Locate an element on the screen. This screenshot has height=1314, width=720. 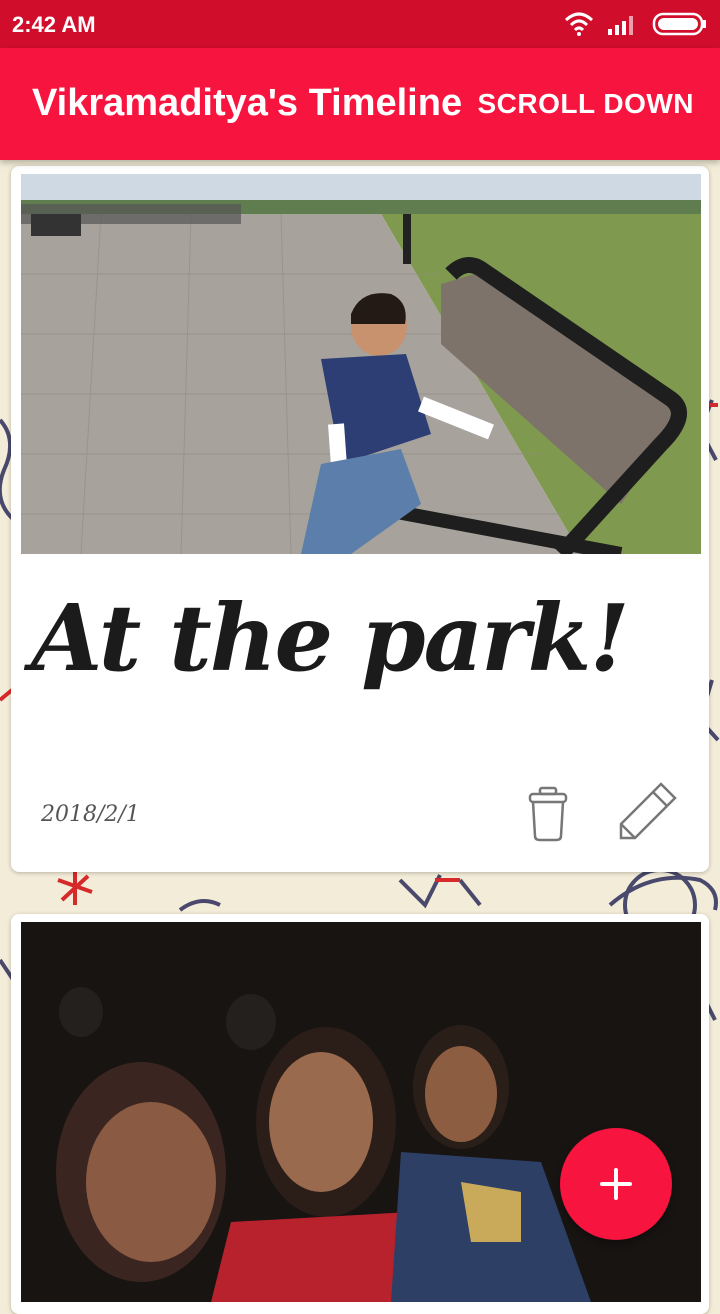
plus-icon is located at coordinates (616, 1184).